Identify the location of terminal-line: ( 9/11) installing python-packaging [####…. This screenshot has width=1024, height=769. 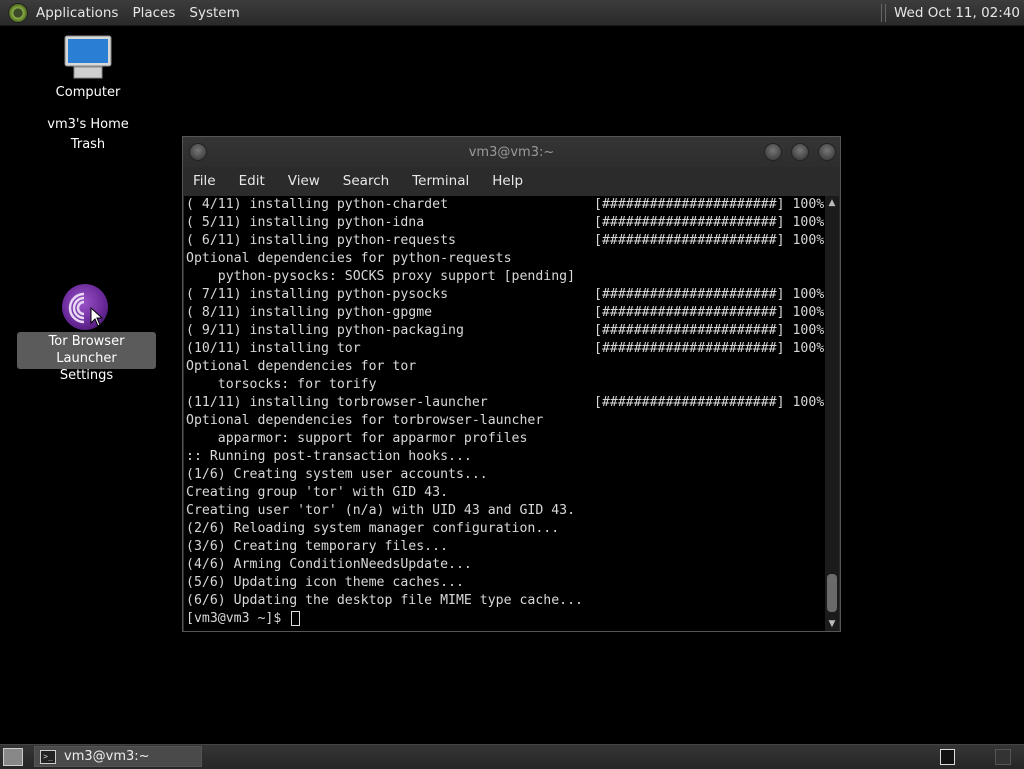
(504, 331).